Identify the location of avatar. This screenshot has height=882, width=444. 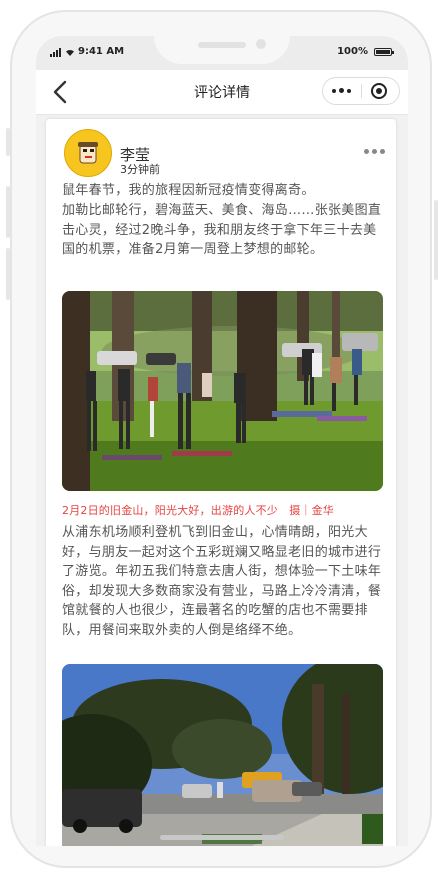
(88, 153).